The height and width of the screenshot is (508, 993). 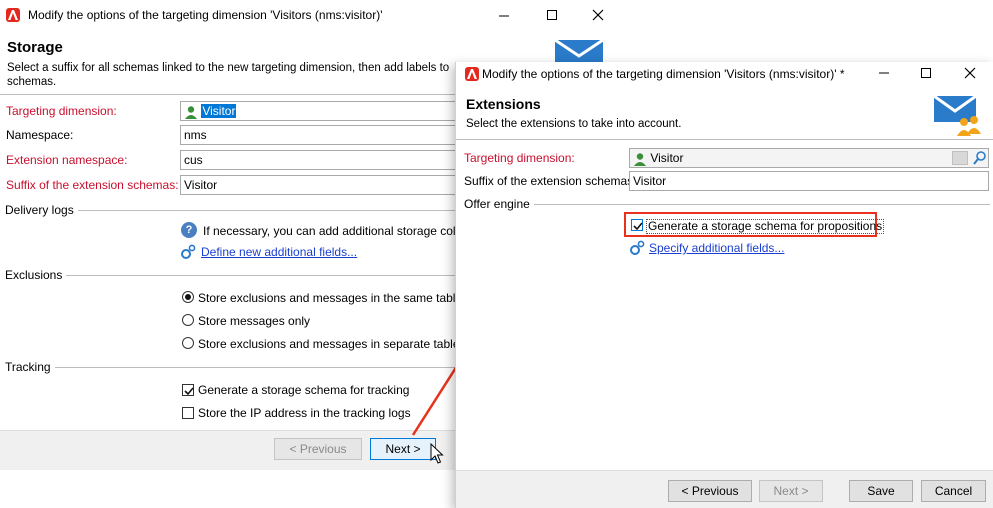 I want to click on front-previous-button: < Previous, so click(x=710, y=491).